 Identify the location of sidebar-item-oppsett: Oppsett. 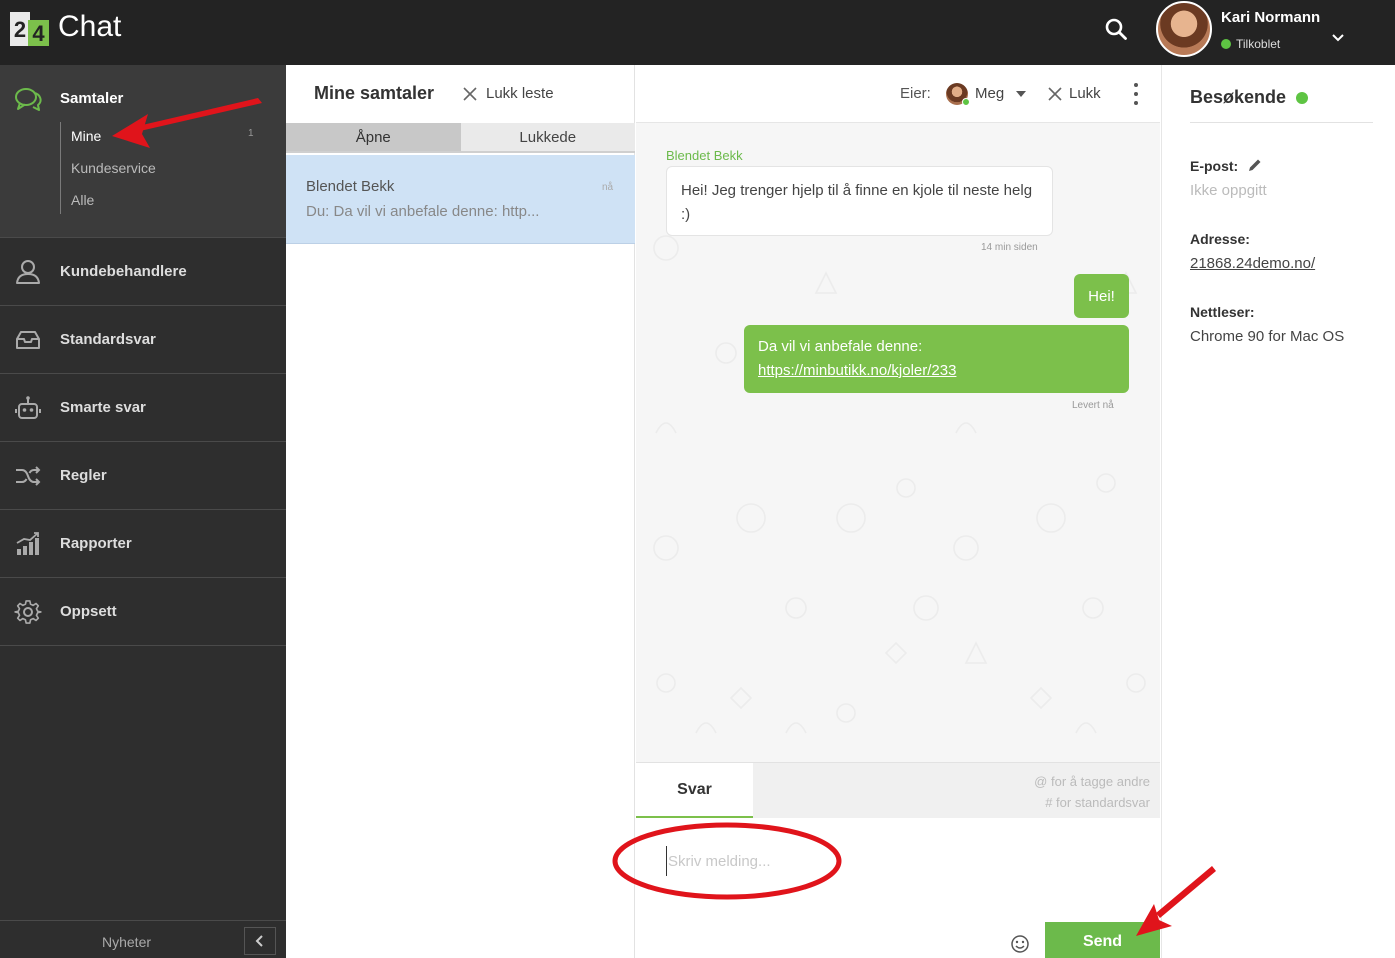
(143, 612).